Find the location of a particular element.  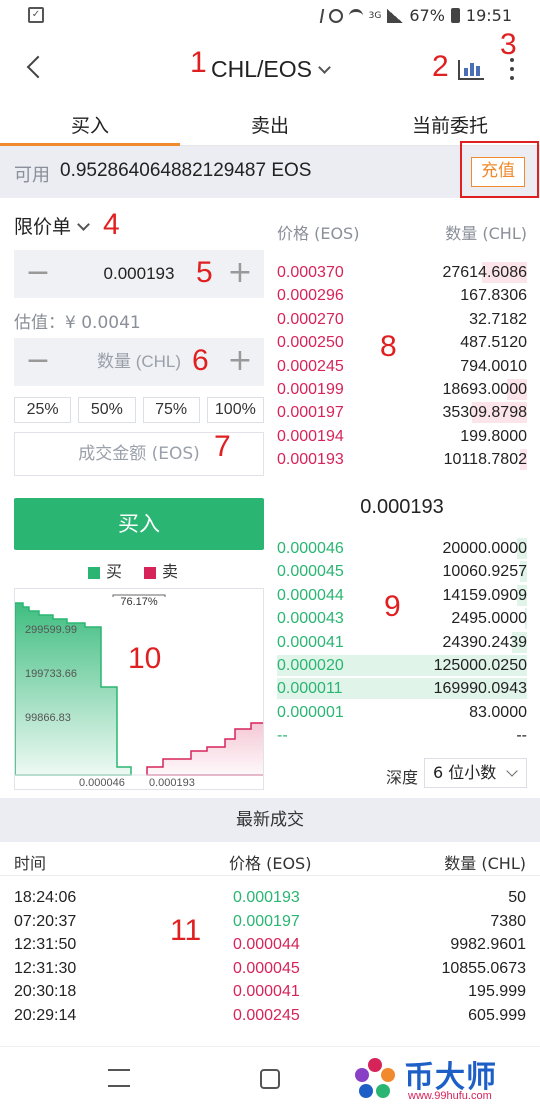

tab-sell: 卖出 is located at coordinates (270, 125).